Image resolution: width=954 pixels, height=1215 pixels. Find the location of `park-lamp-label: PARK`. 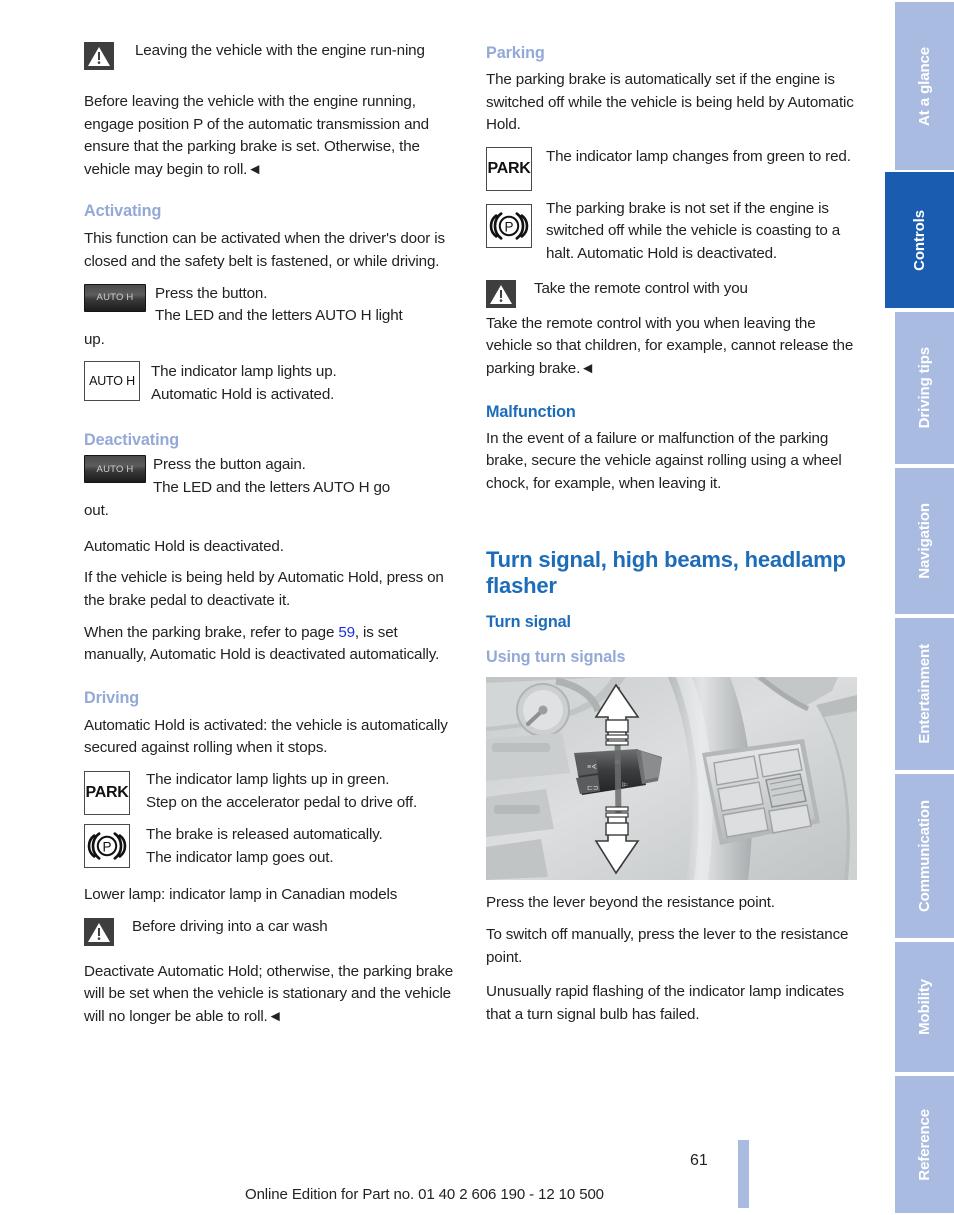

park-lamp-label: PARK is located at coordinates (107, 792).